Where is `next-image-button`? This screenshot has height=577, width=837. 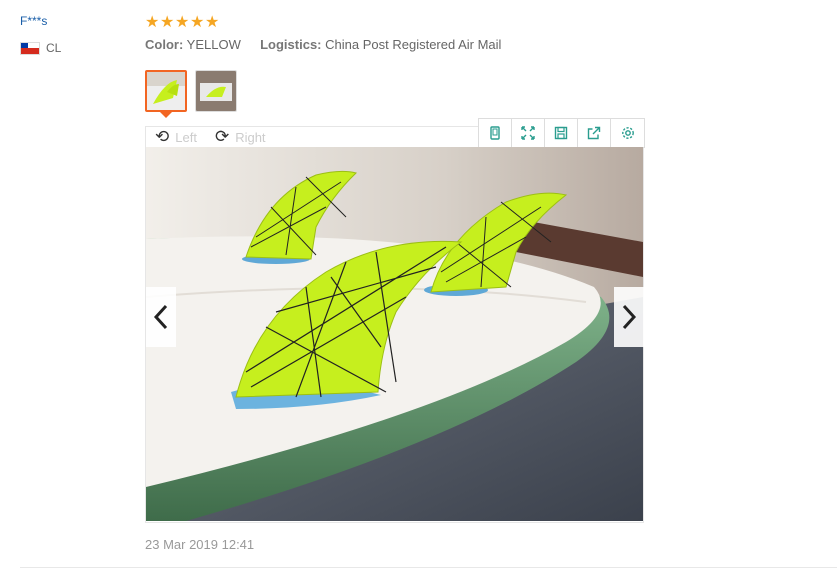 next-image-button is located at coordinates (629, 317).